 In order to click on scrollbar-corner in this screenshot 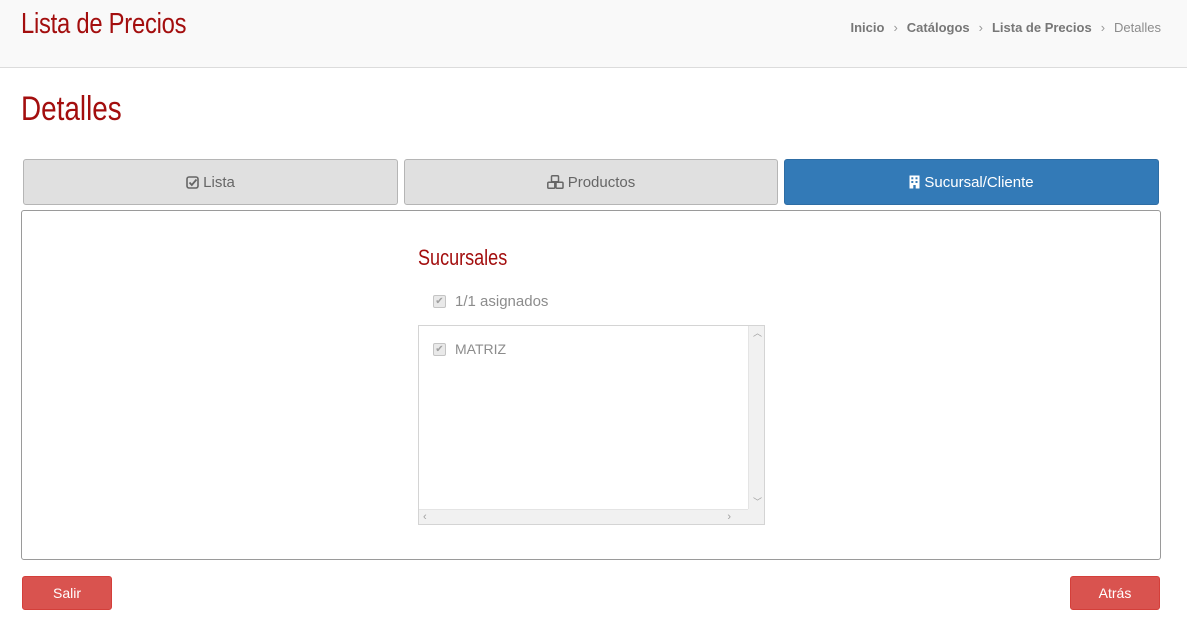, I will do `click(756, 516)`.